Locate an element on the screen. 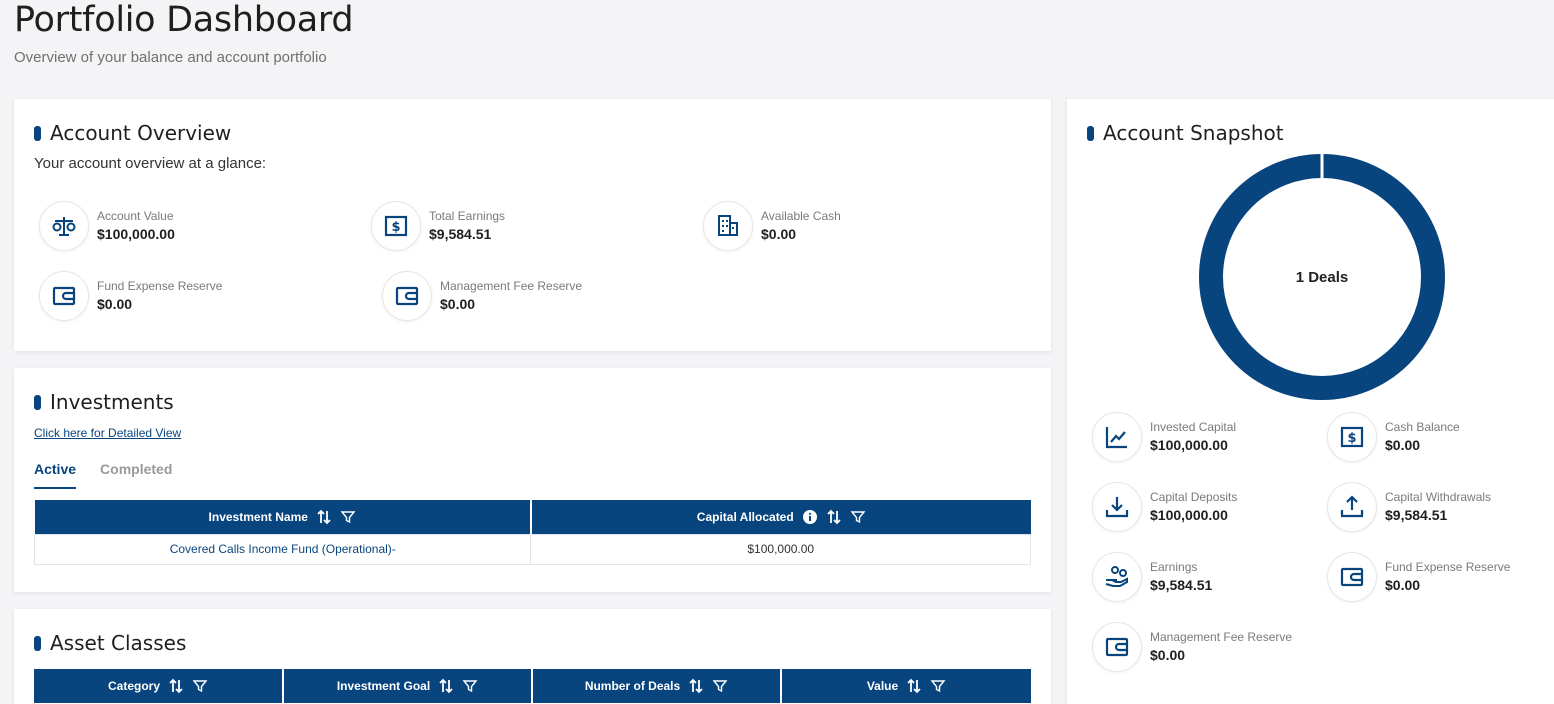 Image resolution: width=1554 pixels, height=704 pixels. asset-classes-title: Asset Classes is located at coordinates (110, 643).